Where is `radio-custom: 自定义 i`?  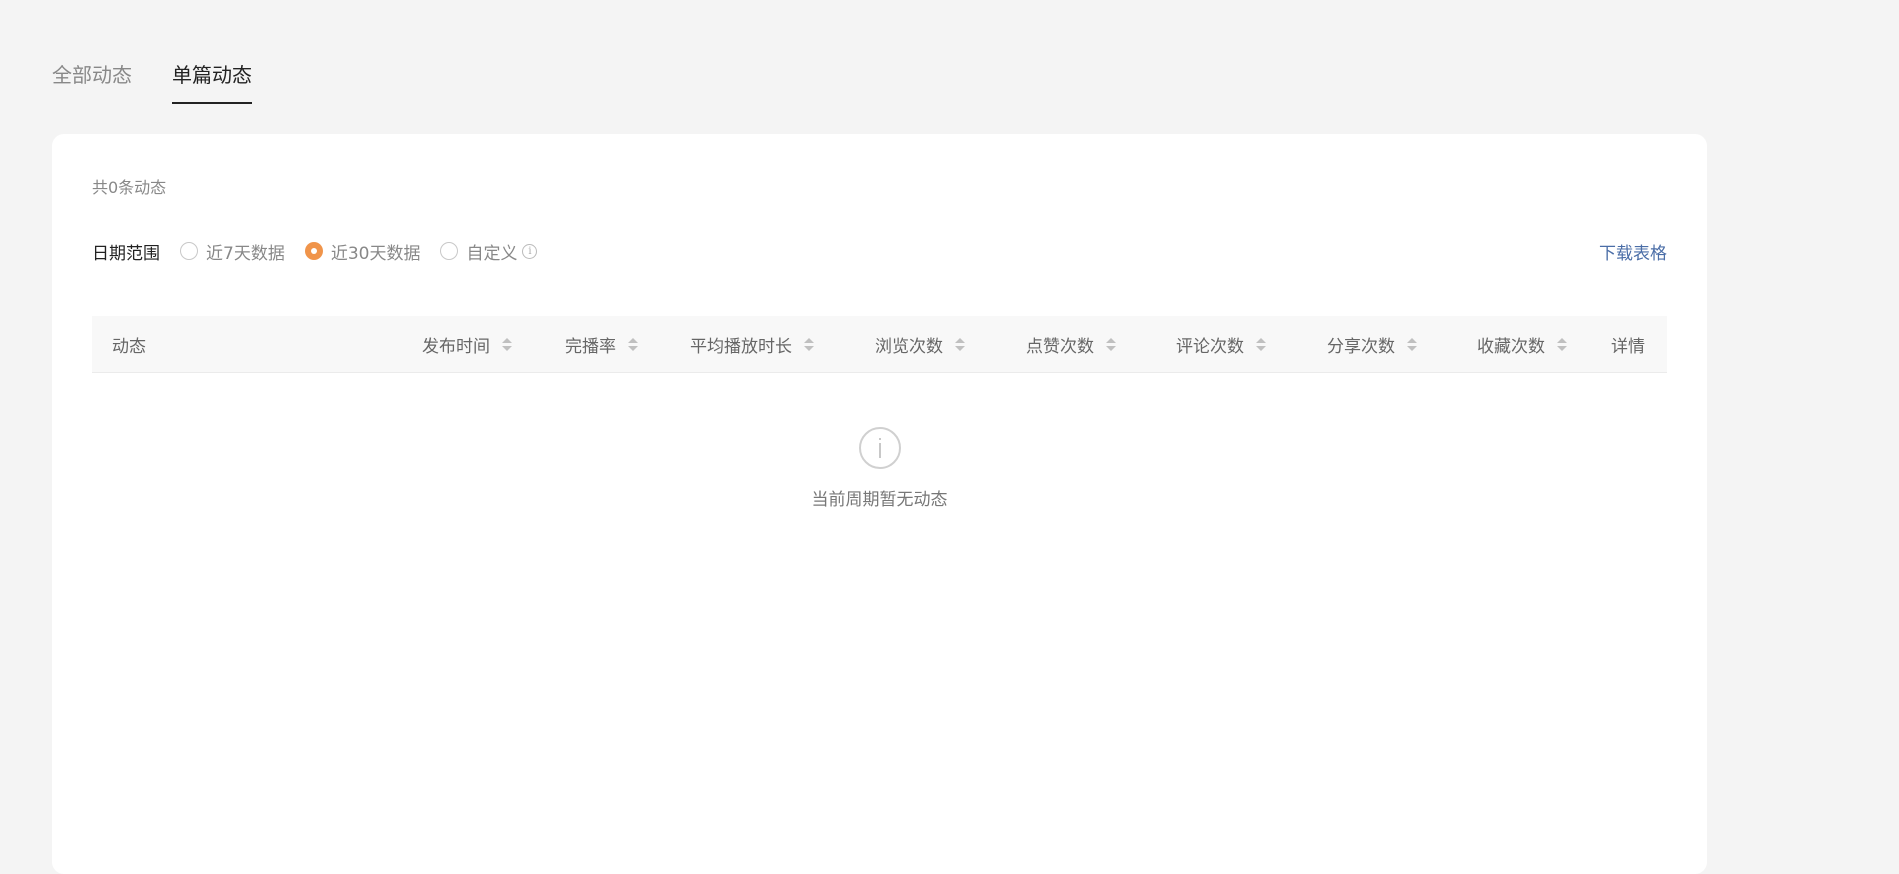 radio-custom: 自定义 i is located at coordinates (489, 251).